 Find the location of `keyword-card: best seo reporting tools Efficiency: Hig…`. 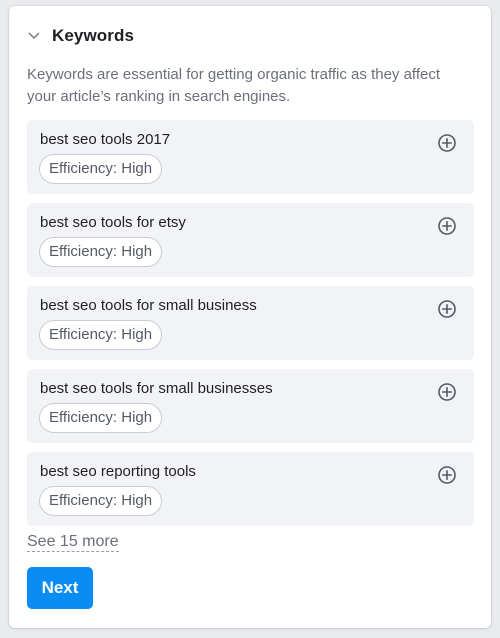

keyword-card: best seo reporting tools Efficiency: Hig… is located at coordinates (250, 489).